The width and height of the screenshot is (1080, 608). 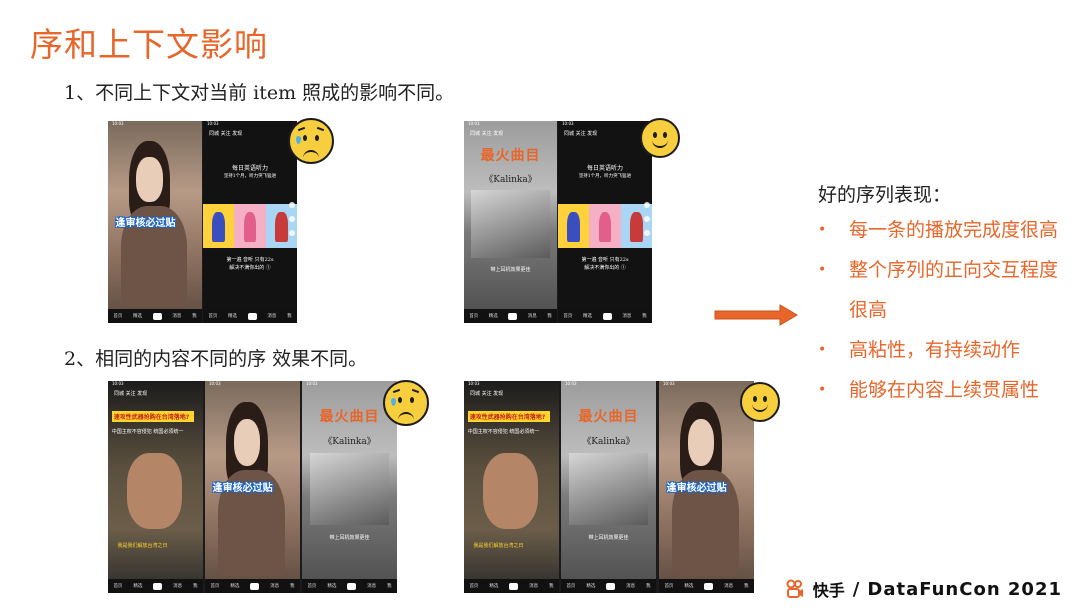 What do you see at coordinates (216, 359) in the screenshot?
I see `point-2-text: 2、相同的内容不同的序 效果不同。` at bounding box center [216, 359].